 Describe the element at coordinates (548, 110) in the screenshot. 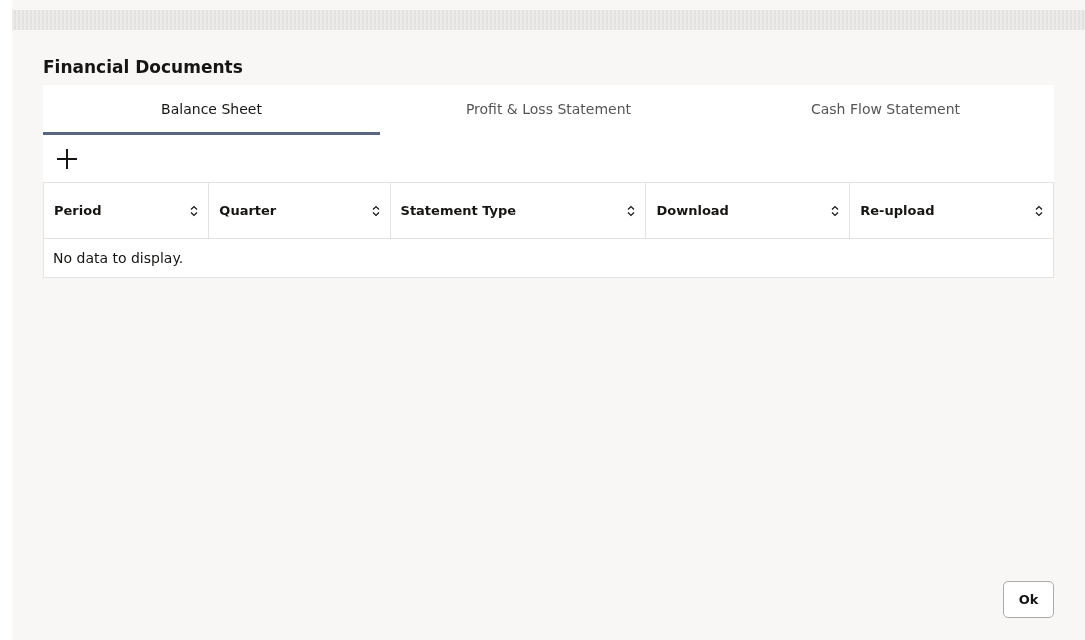

I see `tab: Profit & Loss Statement` at that location.